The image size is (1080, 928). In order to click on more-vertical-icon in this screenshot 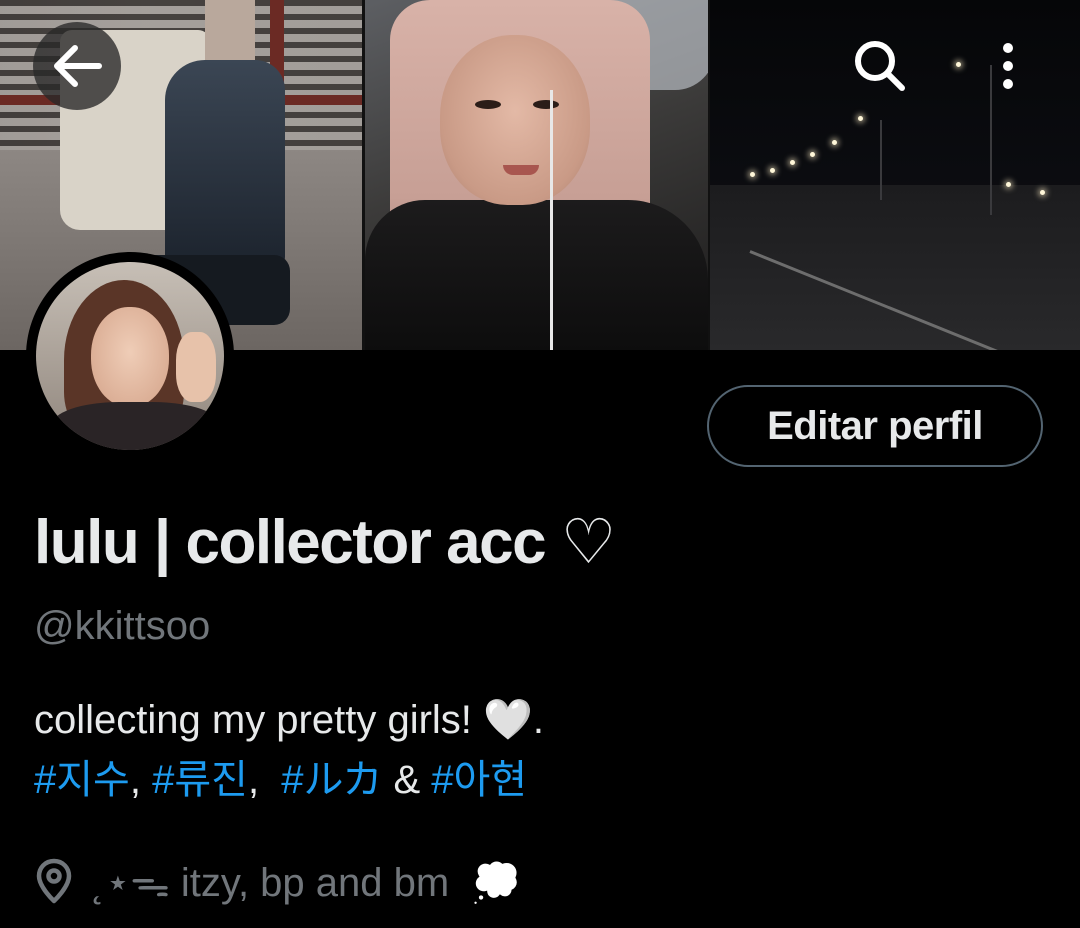, I will do `click(1008, 66)`.